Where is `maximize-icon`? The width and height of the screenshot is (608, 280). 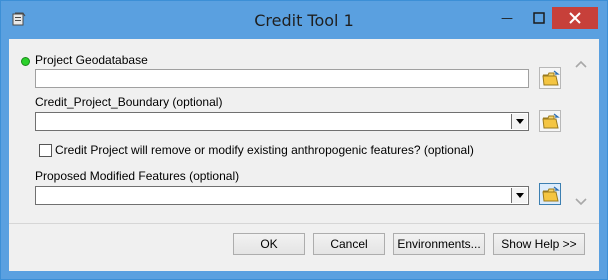
maximize-icon is located at coordinates (539, 18).